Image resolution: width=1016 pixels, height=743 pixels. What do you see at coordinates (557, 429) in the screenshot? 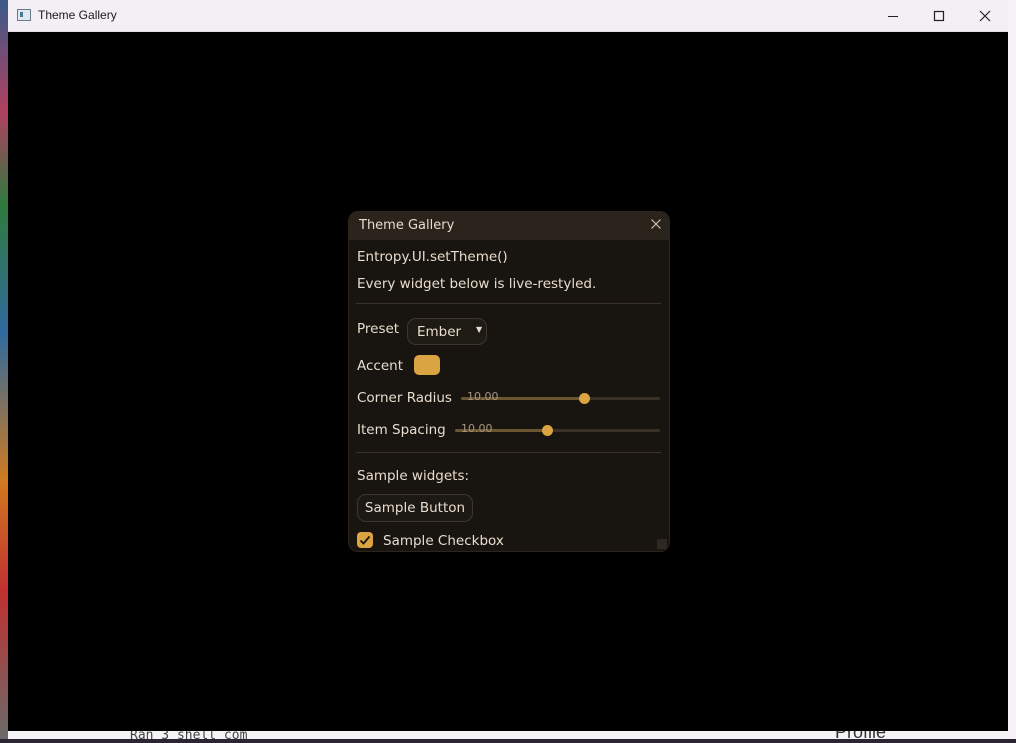
I see `item-spacing-slider: 10.00` at bounding box center [557, 429].